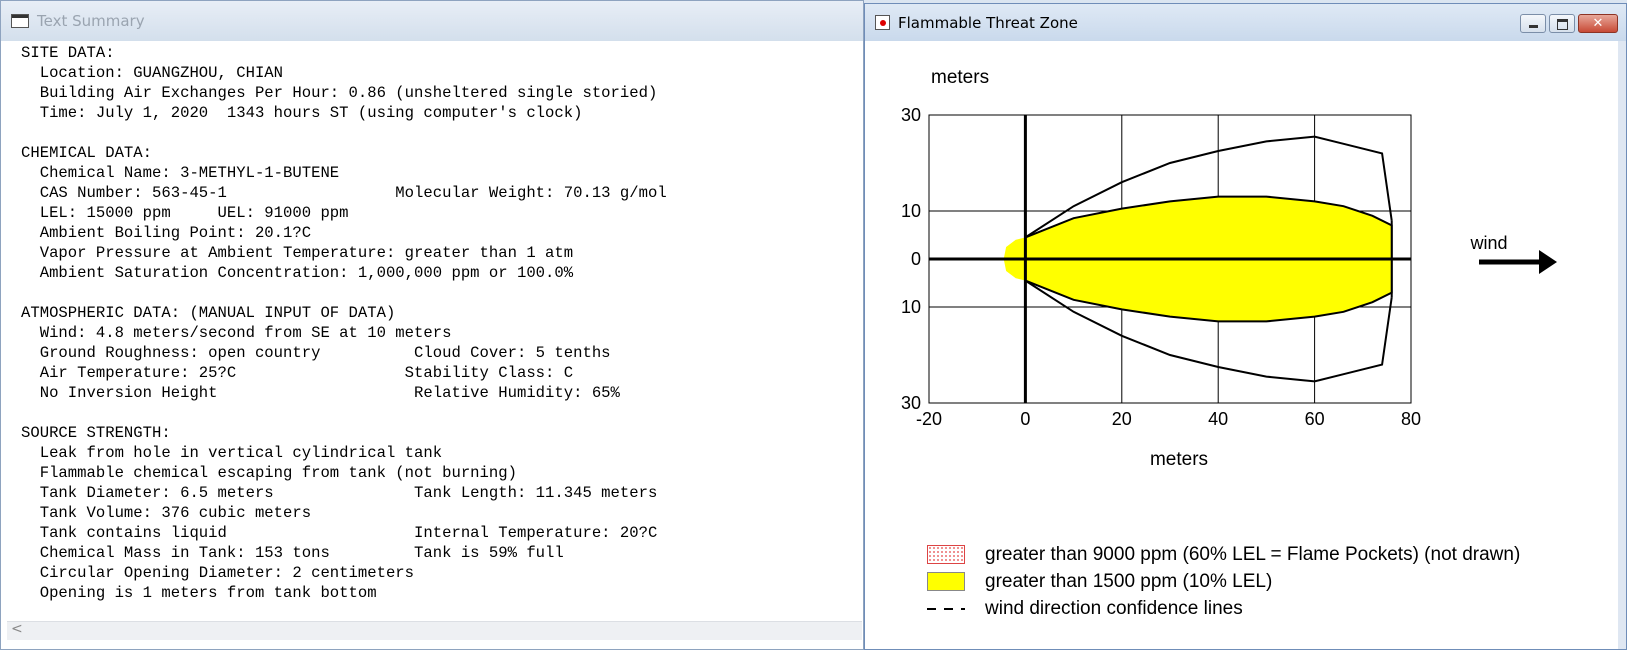 The width and height of the screenshot is (1627, 650). I want to click on x-tick-label: 20, so click(1122, 419).